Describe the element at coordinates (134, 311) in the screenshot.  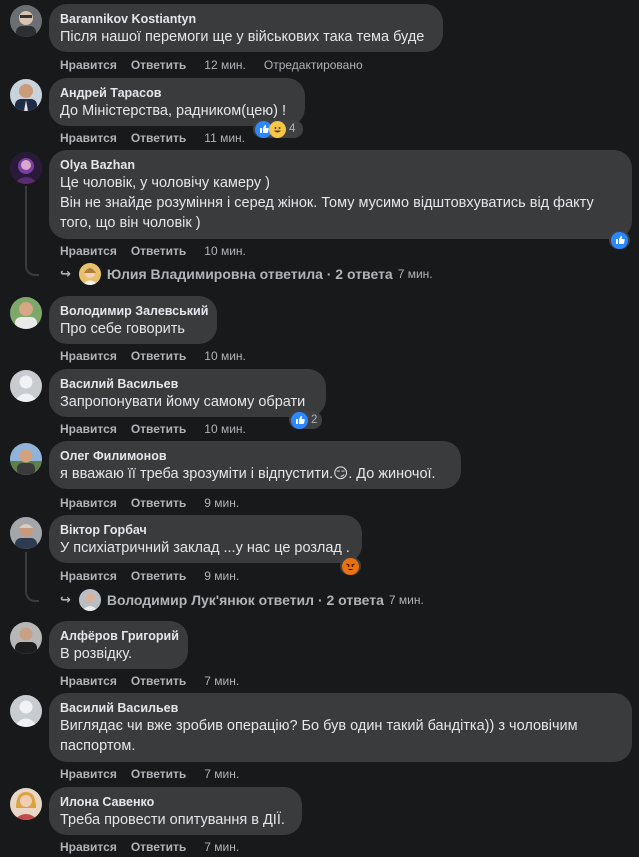
I see `comment-author: Володимир Залевський` at that location.